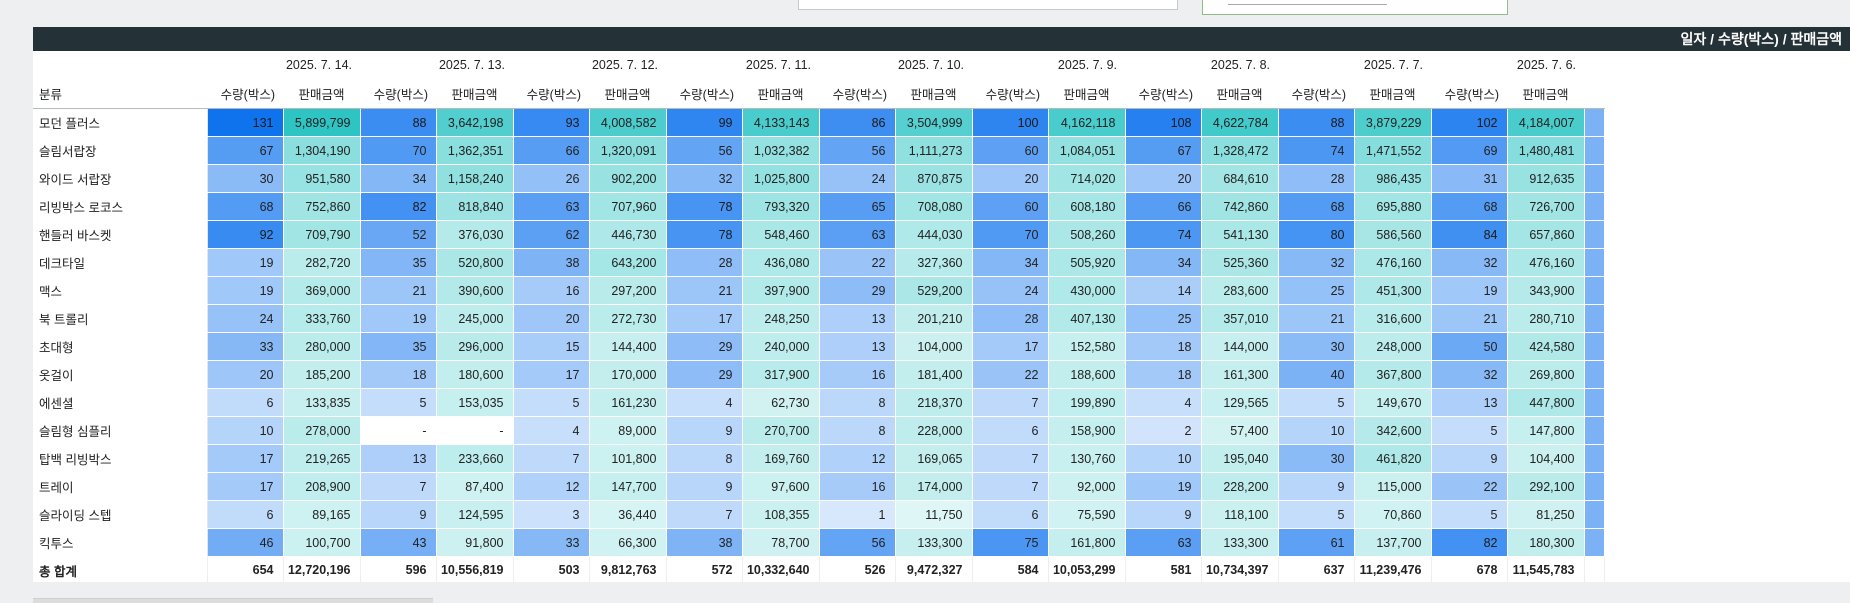 The image size is (1850, 603). Describe the element at coordinates (1393, 206) in the screenshot. I see `amount-cell: 695,880` at that location.